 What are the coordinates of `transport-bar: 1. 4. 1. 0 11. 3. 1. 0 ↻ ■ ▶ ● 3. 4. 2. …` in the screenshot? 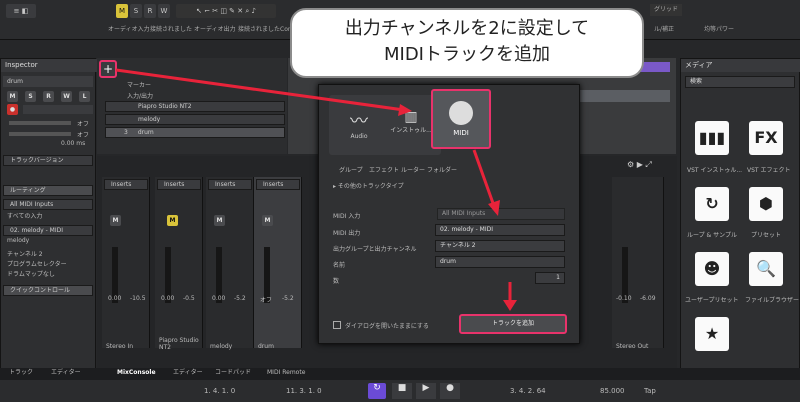 It's located at (400, 391).